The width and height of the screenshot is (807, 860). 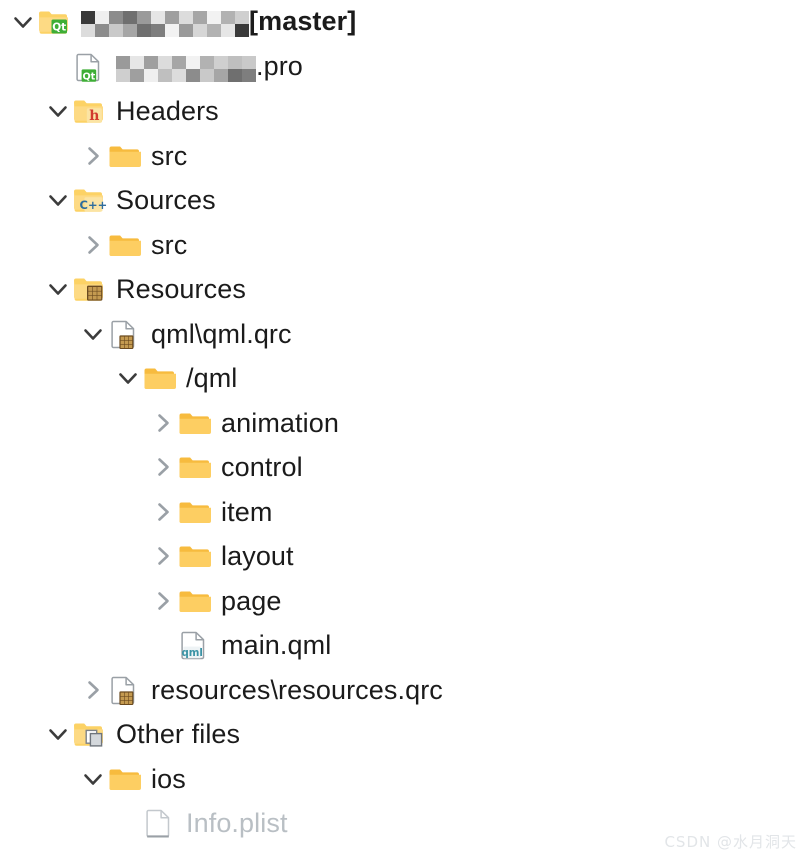 I want to click on tree-row-animation: animation, so click(x=403, y=423).